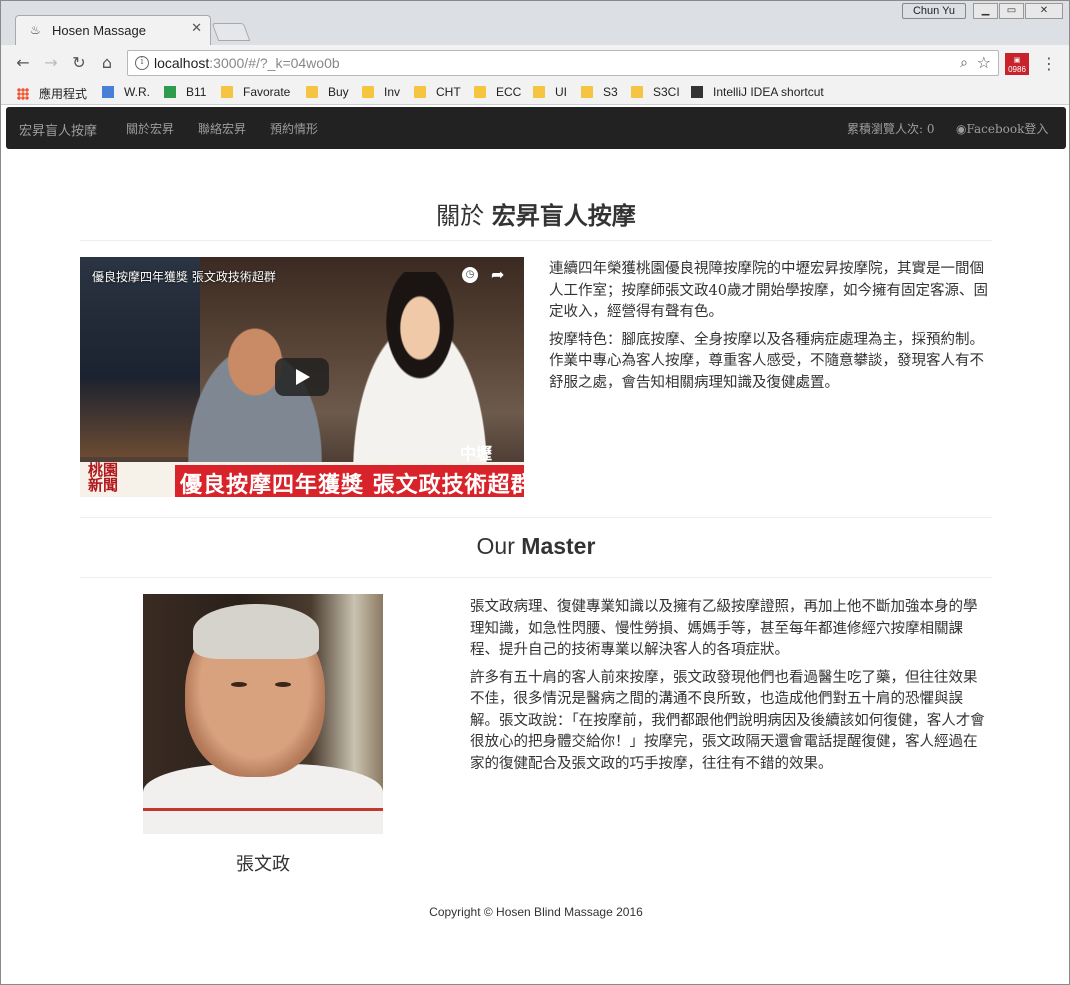 This screenshot has height=985, width=1070. I want to click on video-title: 優良按摩四年獲獎 張文政技術超群, so click(184, 276).